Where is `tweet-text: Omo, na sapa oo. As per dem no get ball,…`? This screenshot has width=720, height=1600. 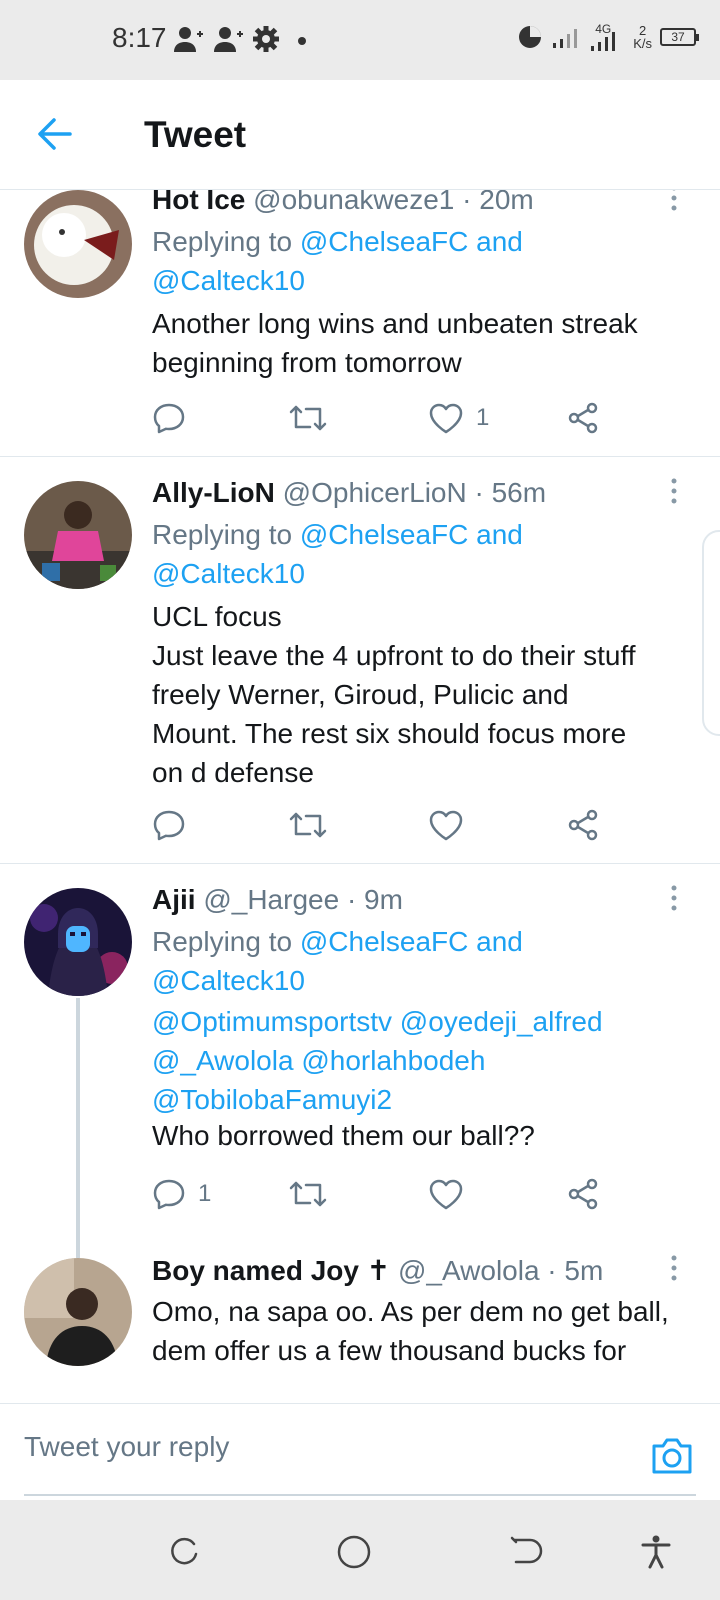 tweet-text: Omo, na sapa oo. As per dem no get ball,… is located at coordinates (410, 1331).